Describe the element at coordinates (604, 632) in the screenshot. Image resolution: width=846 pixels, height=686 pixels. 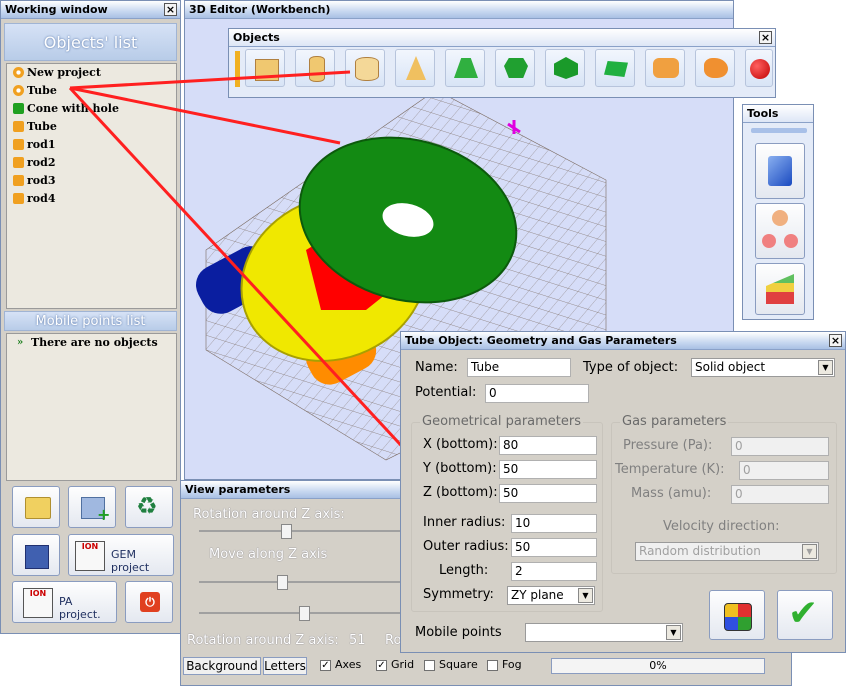
I see `mobile-points-select: ▼` at that location.